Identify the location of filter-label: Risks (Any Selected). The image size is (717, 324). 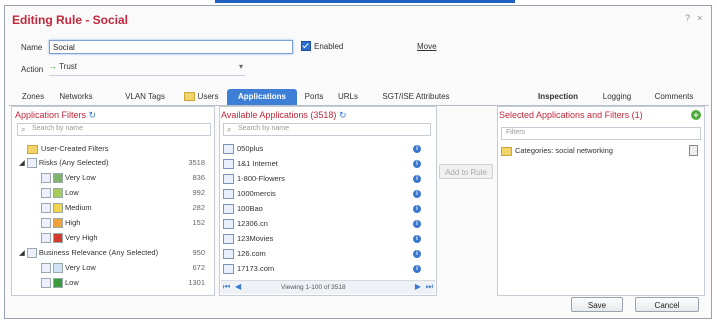
(73, 162).